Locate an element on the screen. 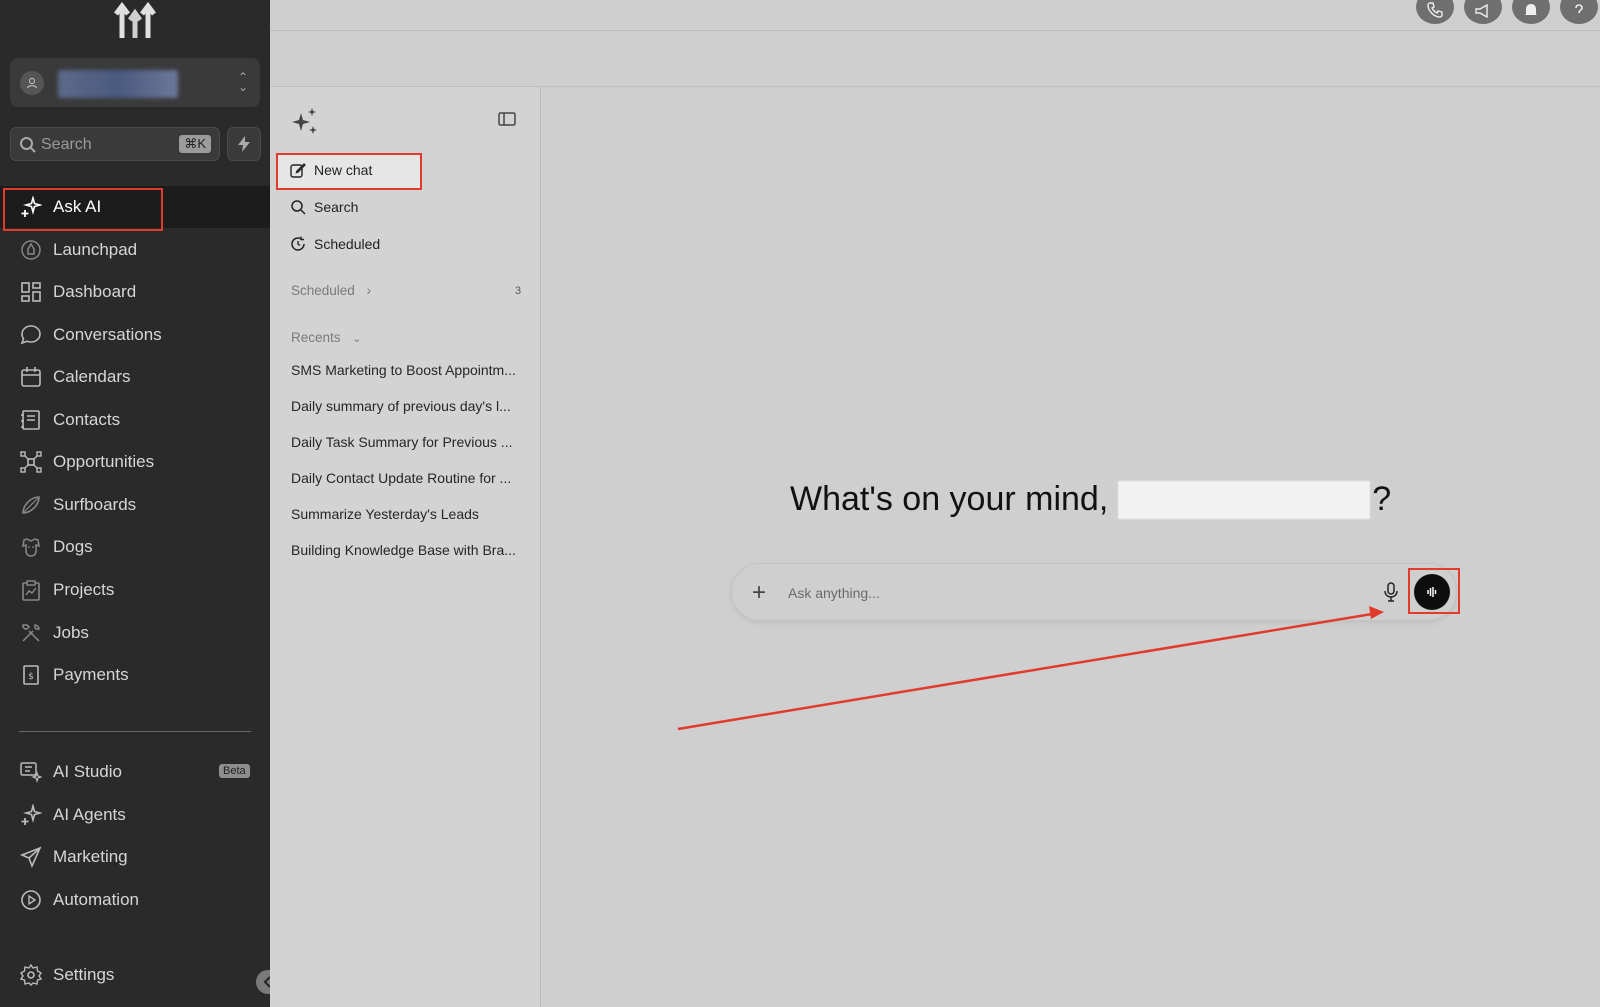 This screenshot has width=1600, height=1007. surfboard-icon is located at coordinates (31, 505).